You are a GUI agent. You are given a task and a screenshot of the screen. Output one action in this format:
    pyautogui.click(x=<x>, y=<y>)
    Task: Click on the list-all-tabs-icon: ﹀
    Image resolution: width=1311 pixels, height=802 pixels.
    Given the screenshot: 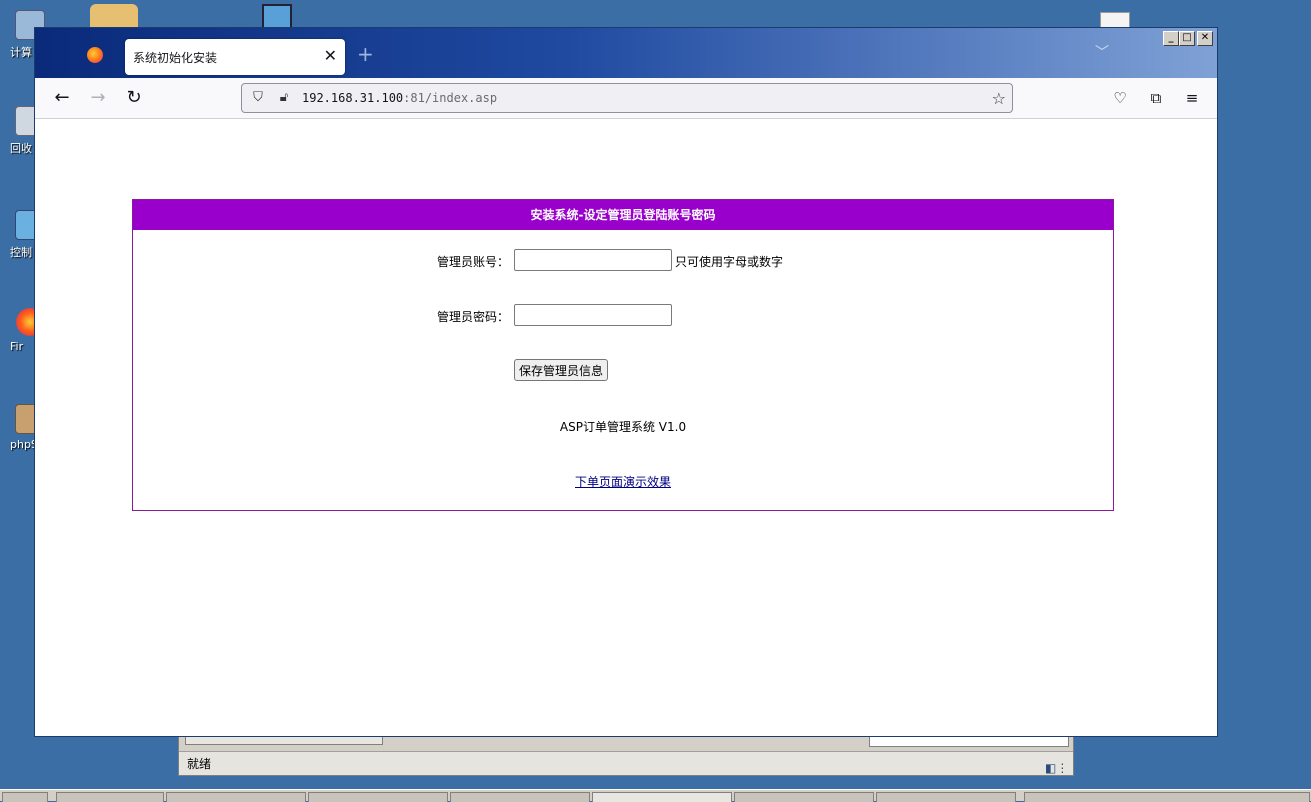 What is the action you would take?
    pyautogui.click(x=1102, y=52)
    